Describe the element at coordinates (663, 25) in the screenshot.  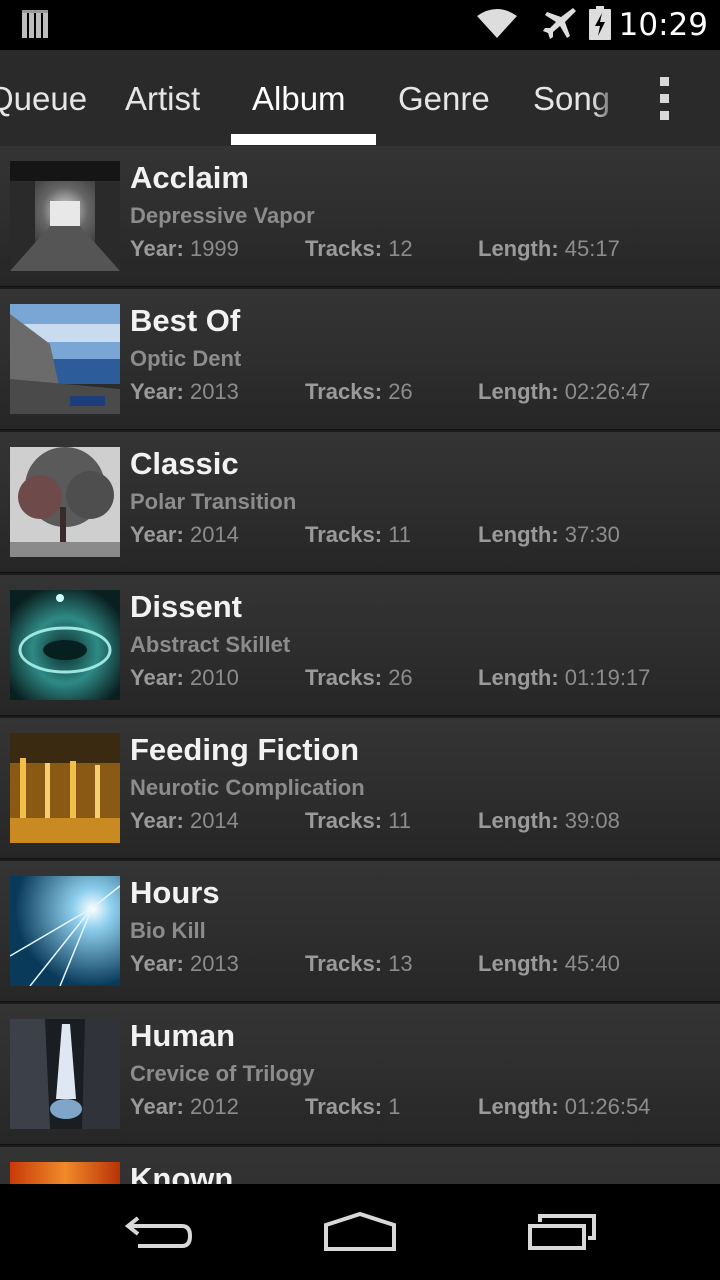
I see `clock: 10:29` at that location.